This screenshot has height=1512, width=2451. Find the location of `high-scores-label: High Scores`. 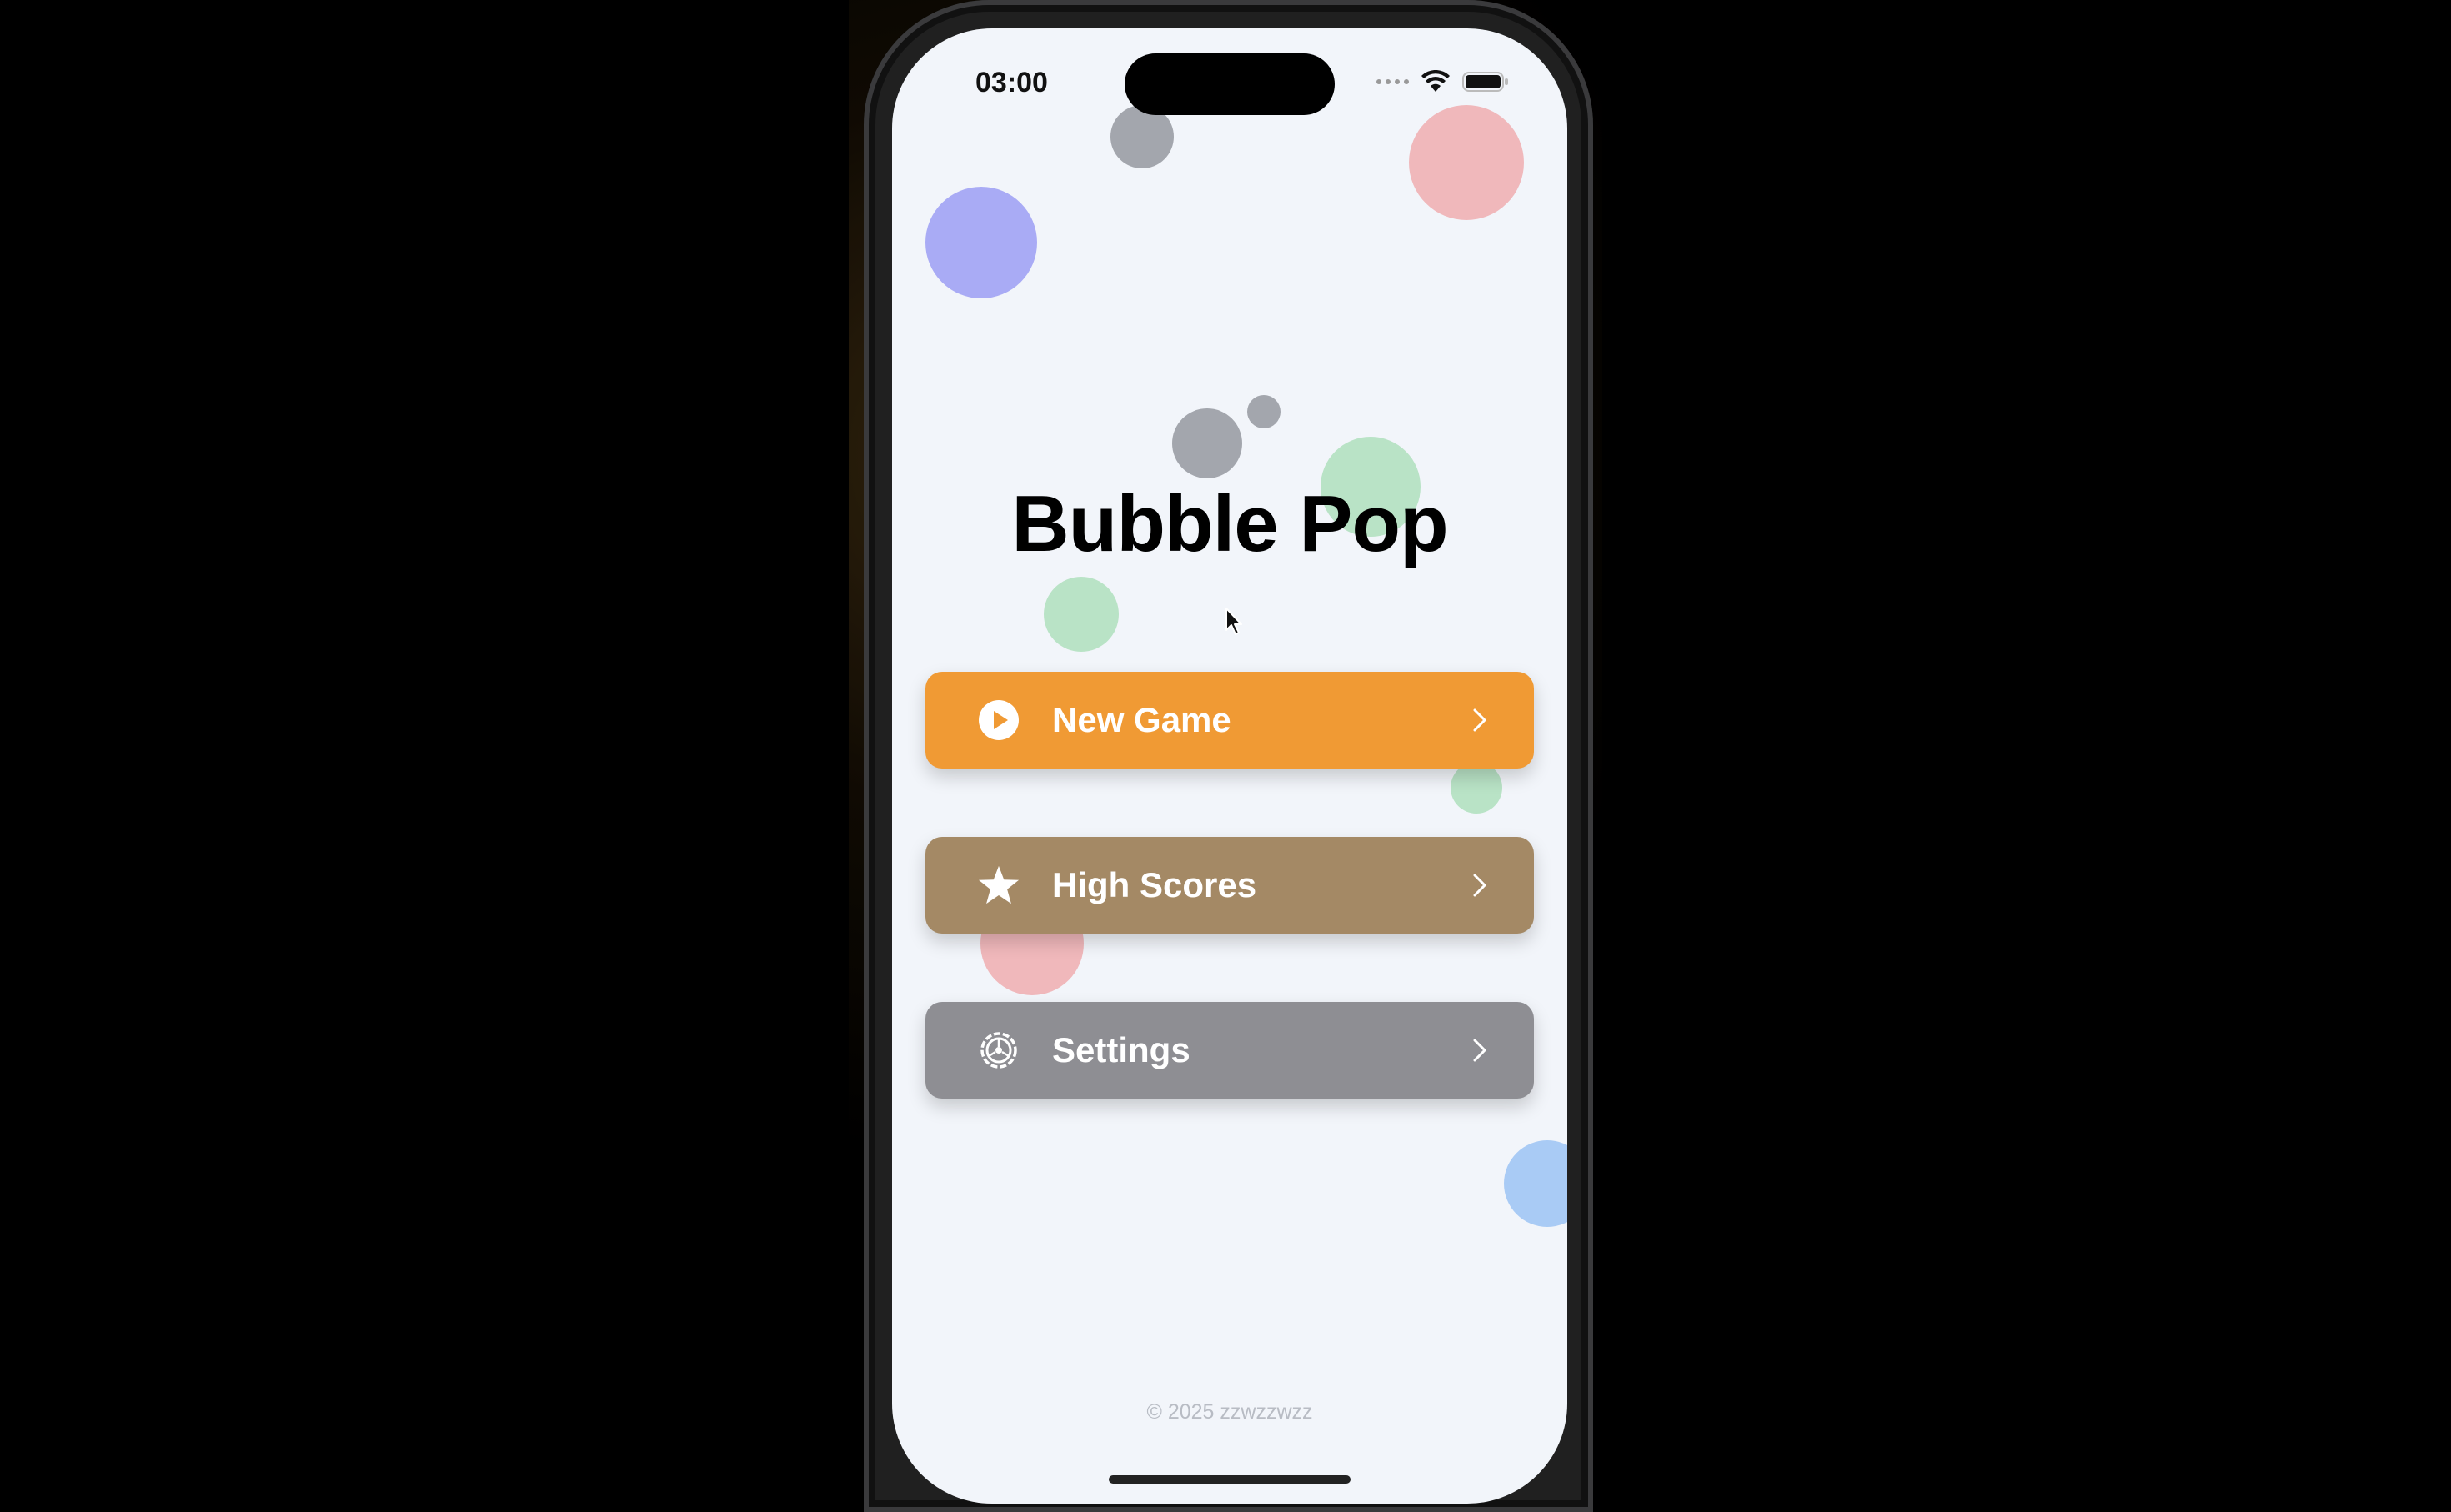

high-scores-label: High Scores is located at coordinates (1155, 885).